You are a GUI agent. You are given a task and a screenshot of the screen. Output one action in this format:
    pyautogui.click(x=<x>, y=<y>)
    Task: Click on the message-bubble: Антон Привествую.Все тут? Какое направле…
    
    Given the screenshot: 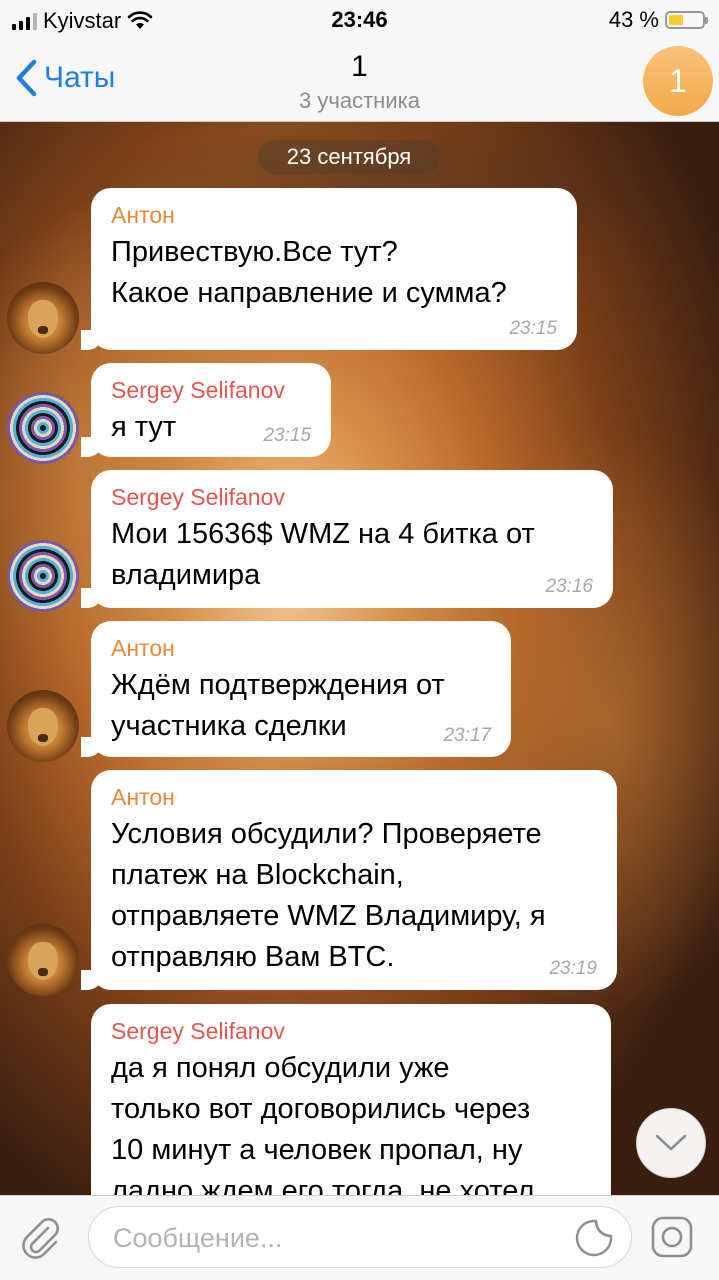 What is the action you would take?
    pyautogui.click(x=329, y=269)
    